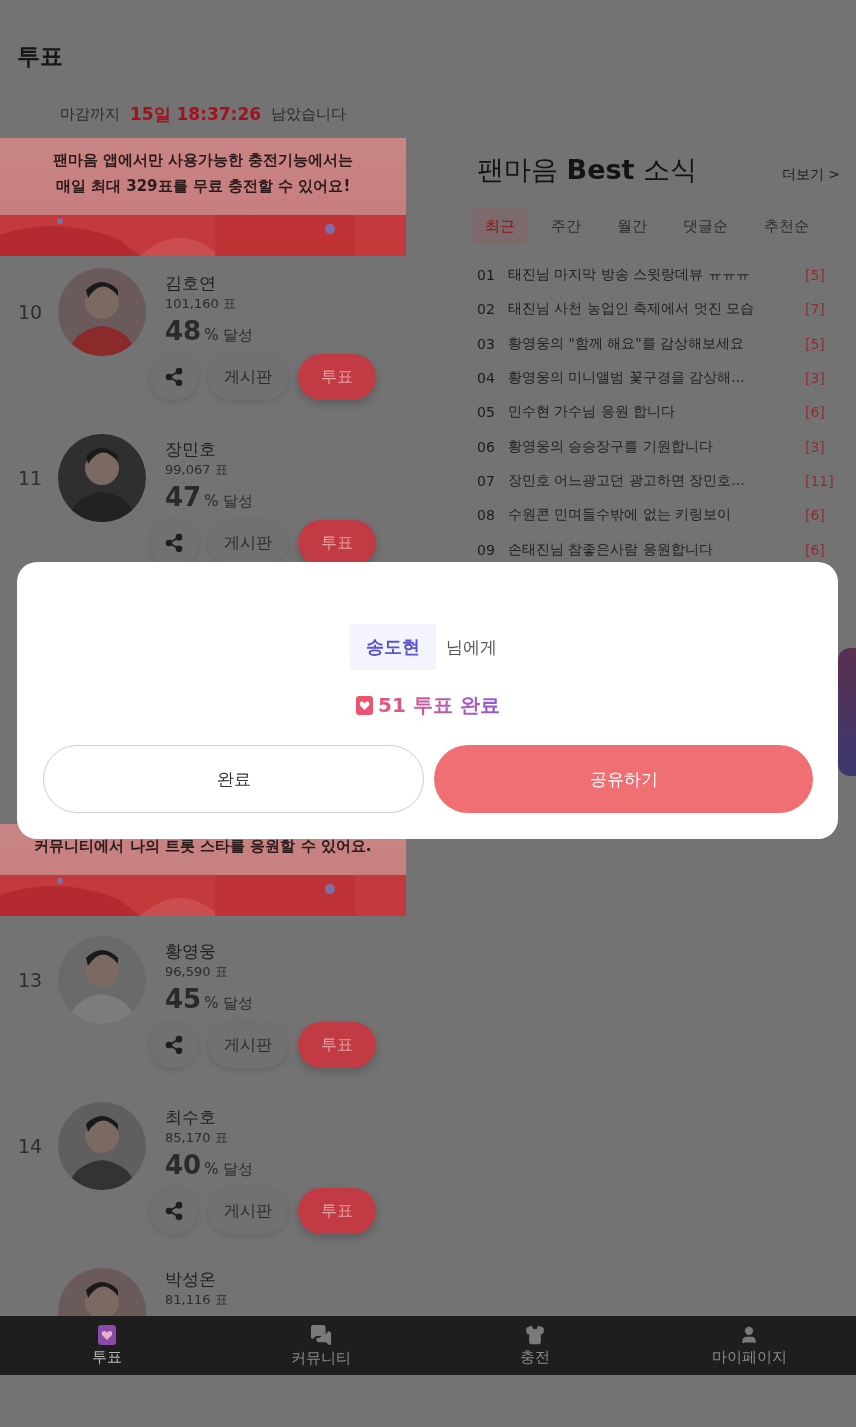 This screenshot has width=856, height=1427. Describe the element at coordinates (195, 114) in the screenshot. I see `countdown-timer: 15일 18:37:26` at that location.